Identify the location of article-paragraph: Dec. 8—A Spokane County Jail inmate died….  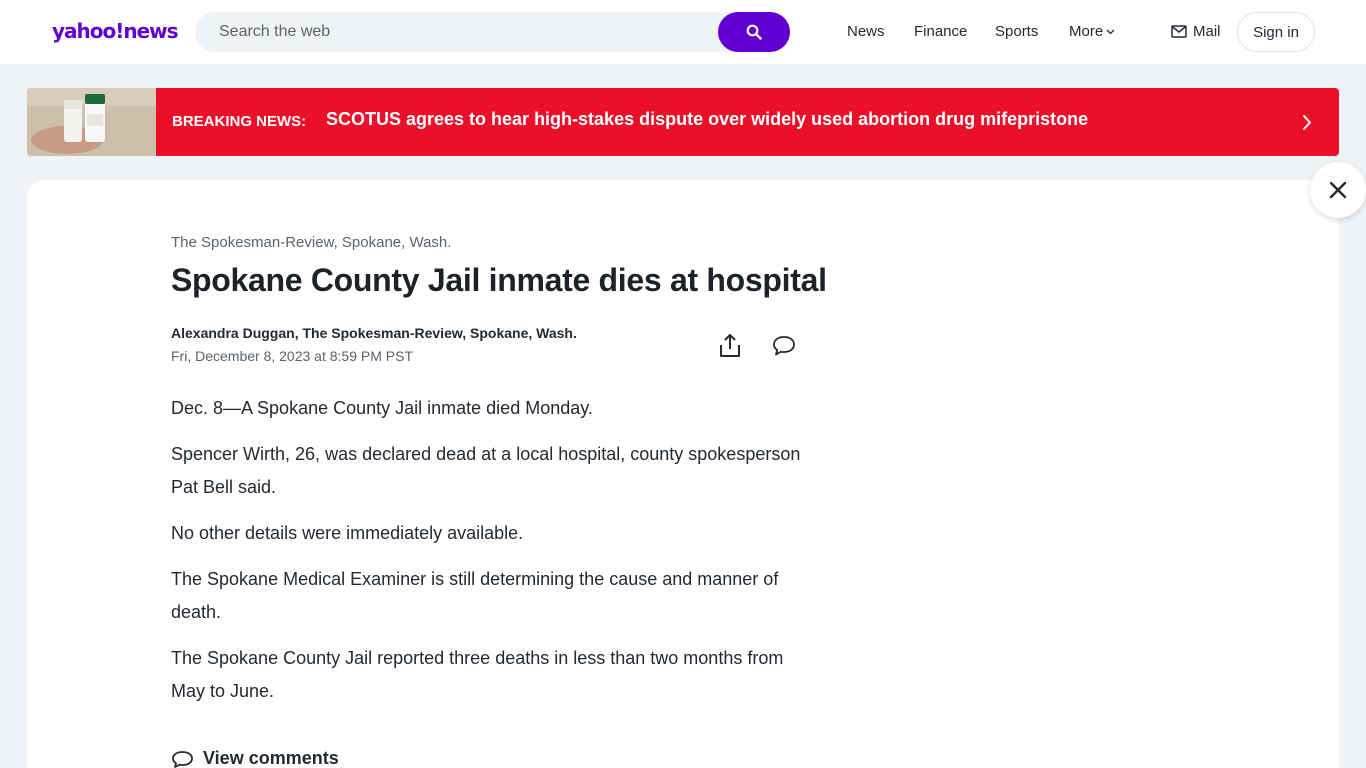
(382, 408).